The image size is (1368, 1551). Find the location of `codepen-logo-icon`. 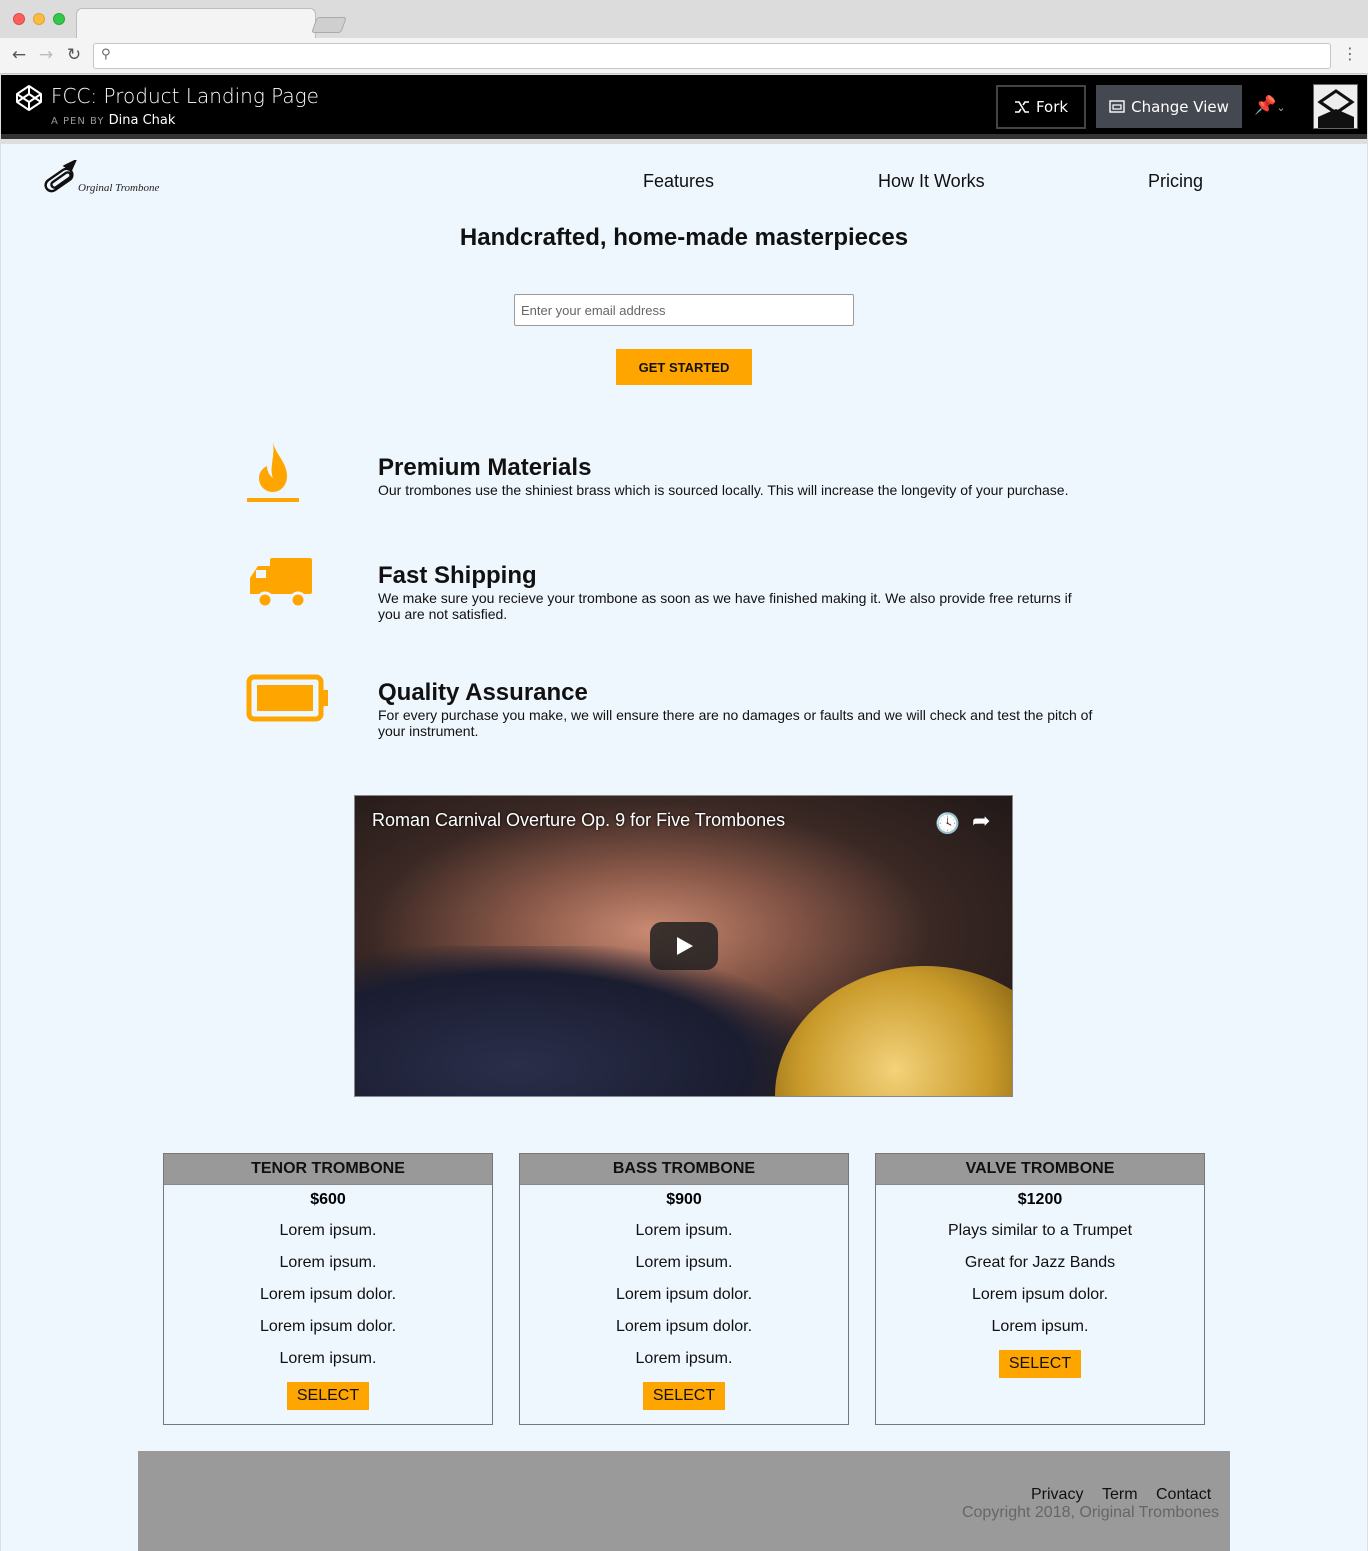

codepen-logo-icon is located at coordinates (29, 98).